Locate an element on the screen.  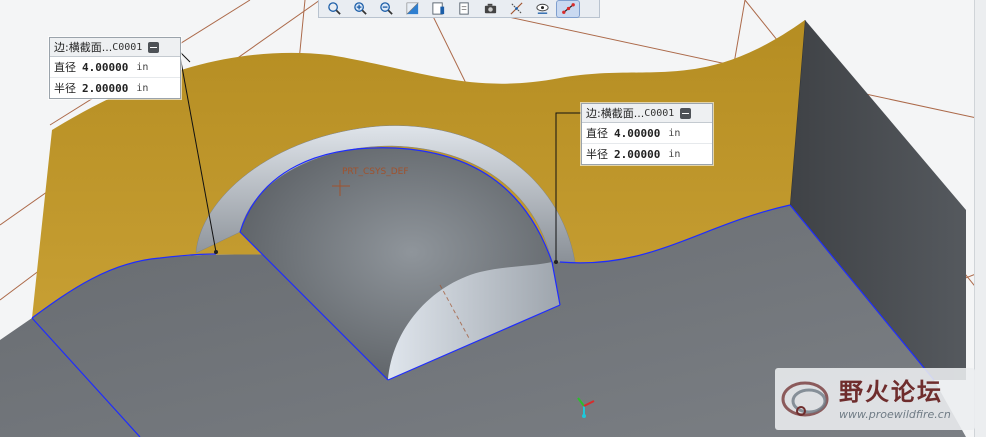
view-manager-button is located at coordinates (490, 9).